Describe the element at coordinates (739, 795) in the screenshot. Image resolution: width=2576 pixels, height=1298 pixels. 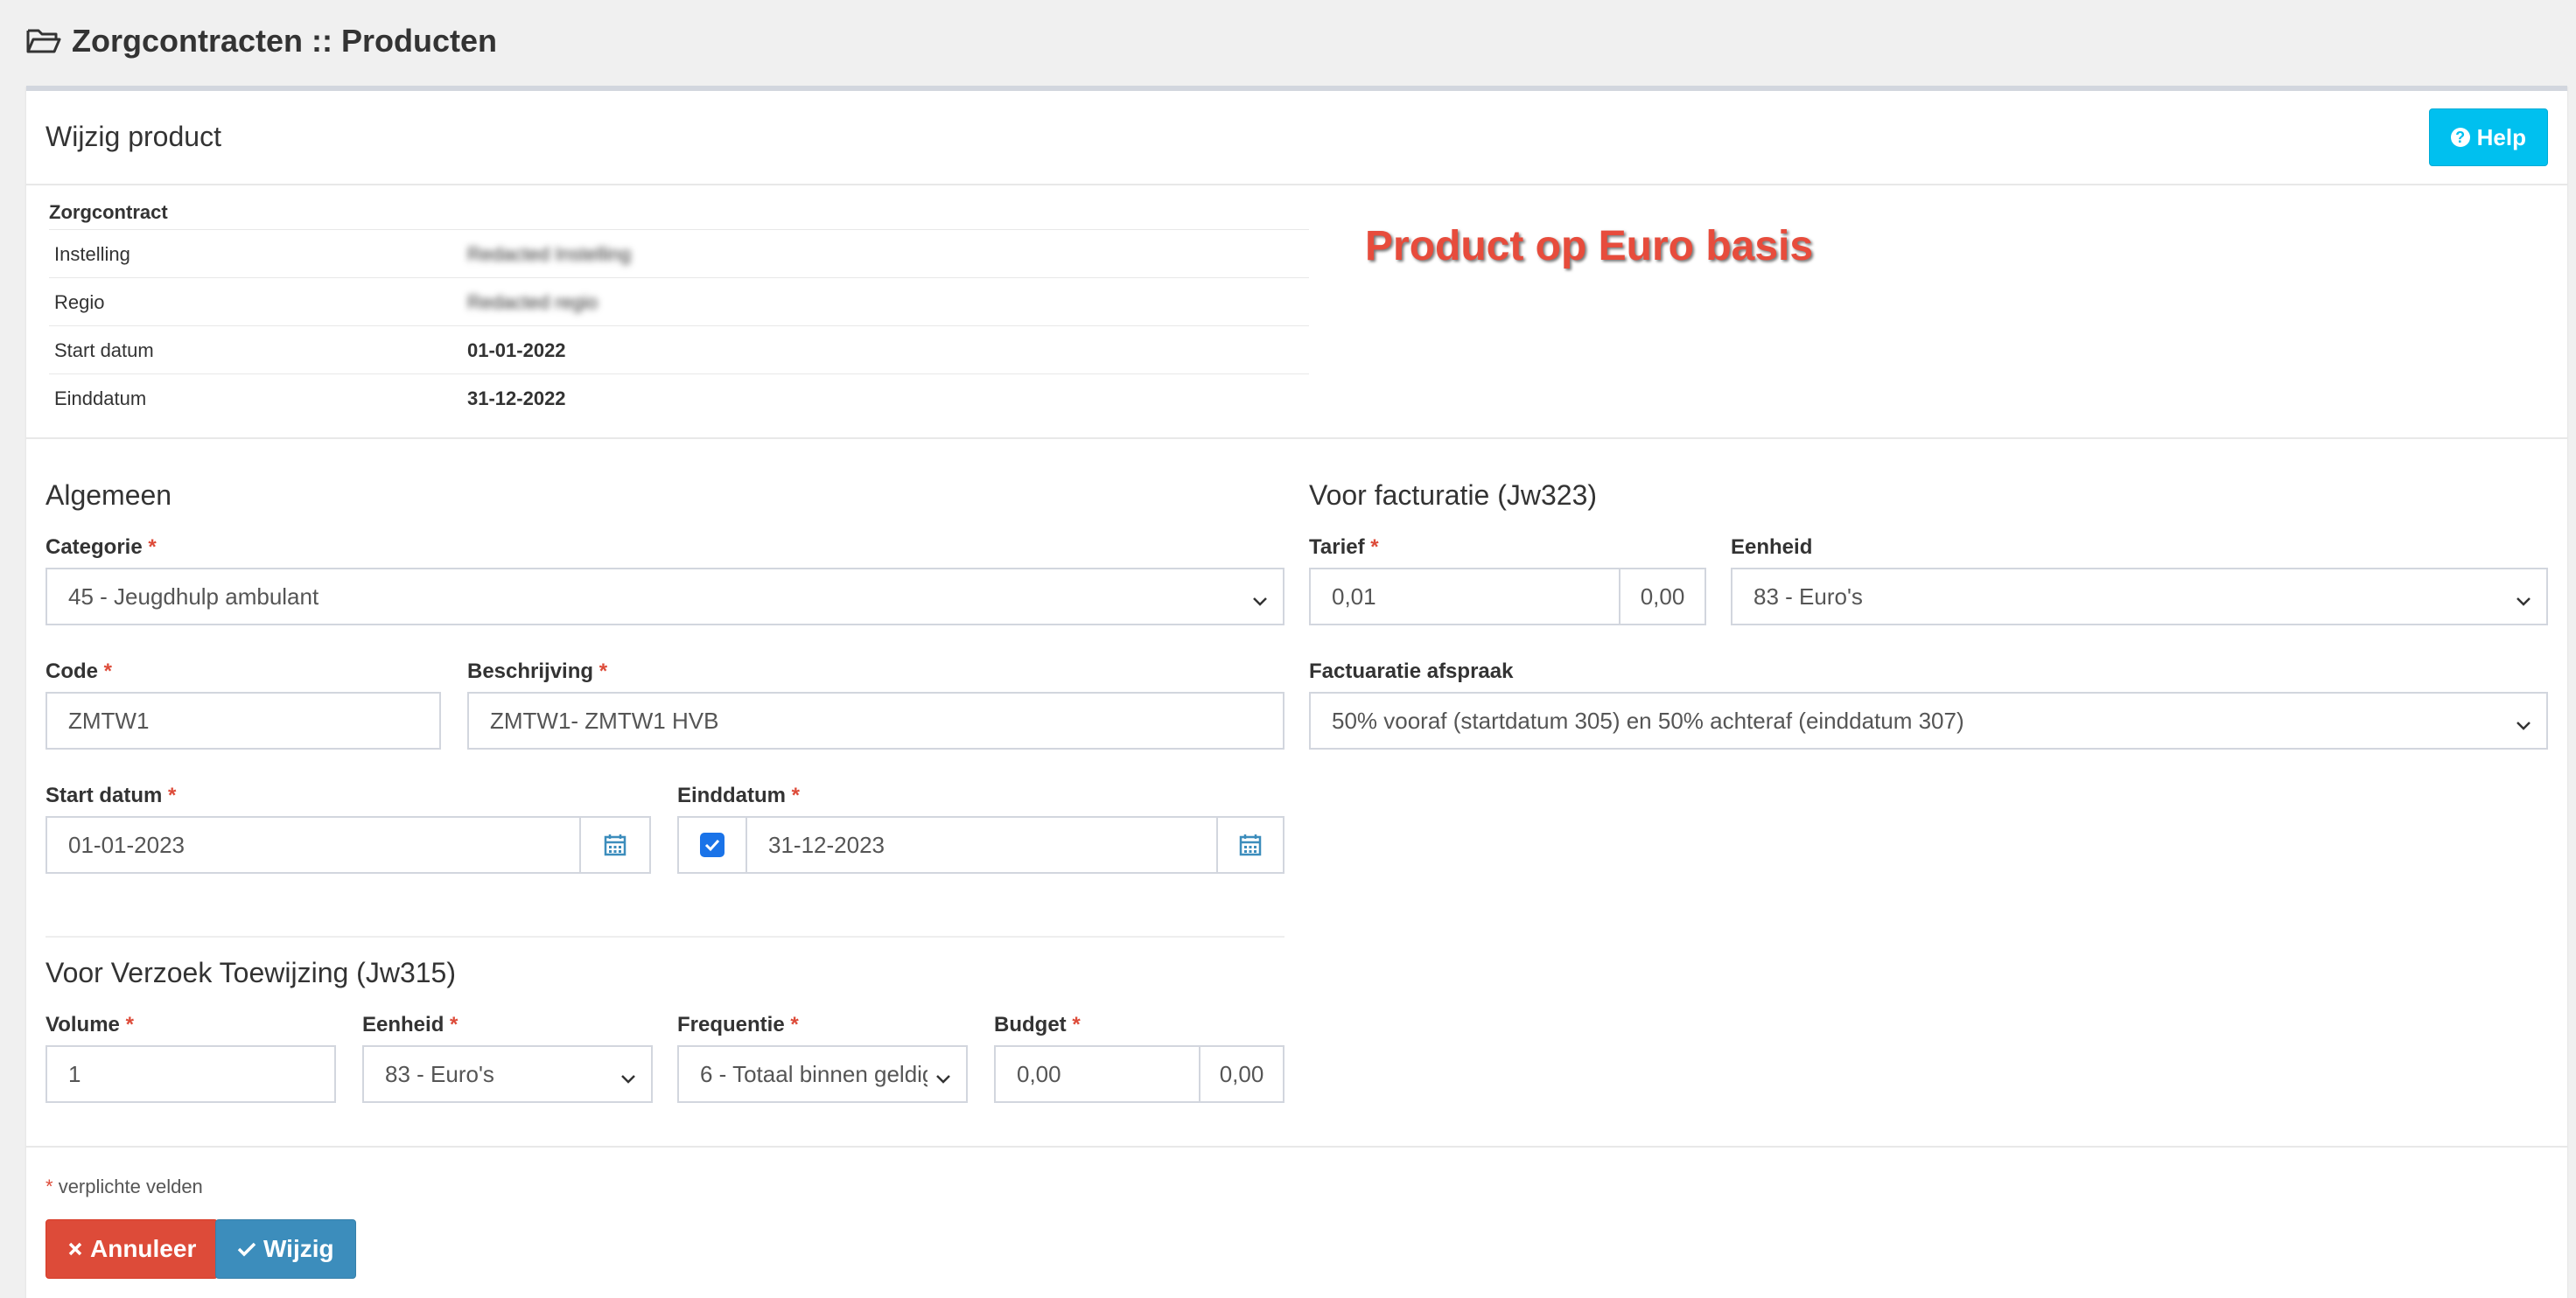
I see `einddatum-label: Einddatum *` at that location.